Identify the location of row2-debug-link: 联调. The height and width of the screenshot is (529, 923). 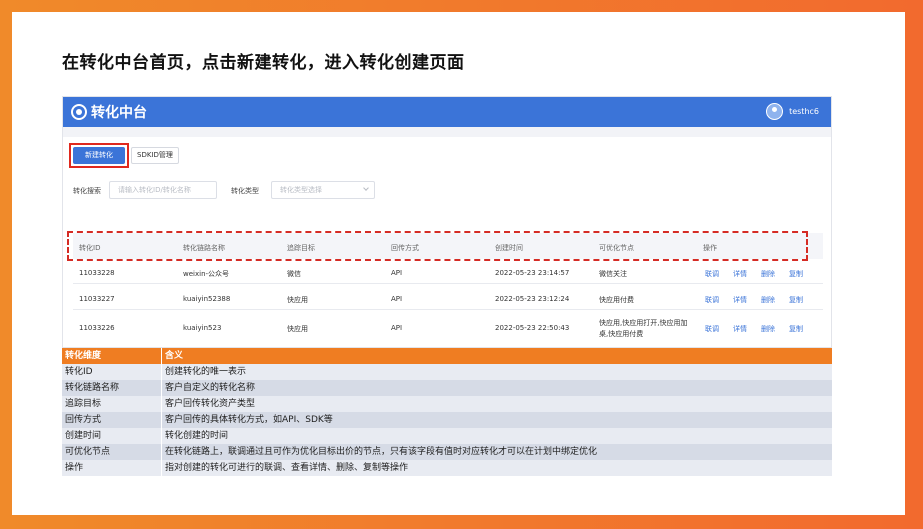
(712, 300).